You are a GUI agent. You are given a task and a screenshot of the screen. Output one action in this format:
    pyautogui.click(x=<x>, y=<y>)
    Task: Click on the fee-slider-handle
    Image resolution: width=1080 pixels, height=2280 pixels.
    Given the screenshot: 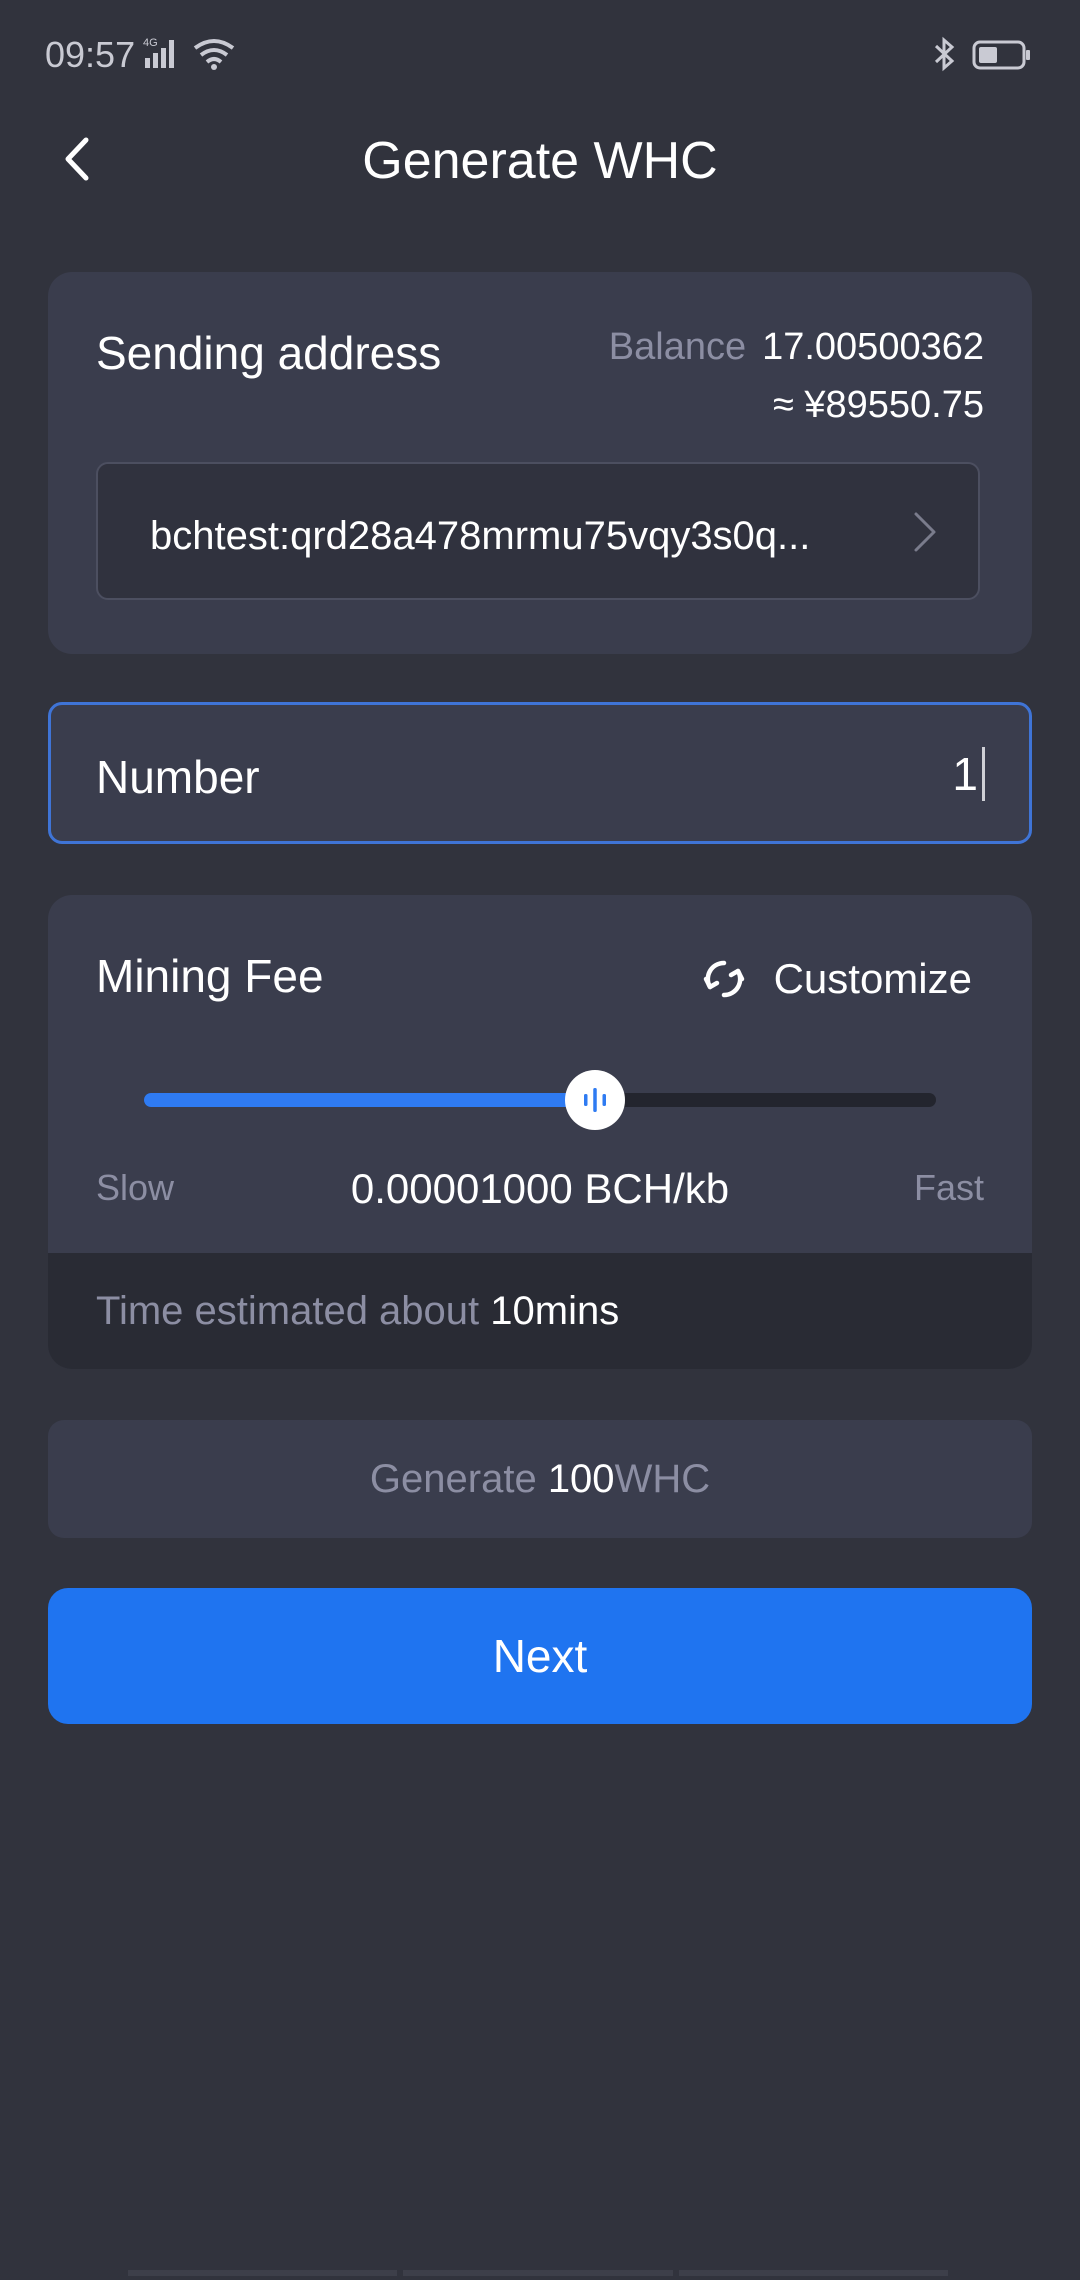 What is the action you would take?
    pyautogui.click(x=595, y=1100)
    